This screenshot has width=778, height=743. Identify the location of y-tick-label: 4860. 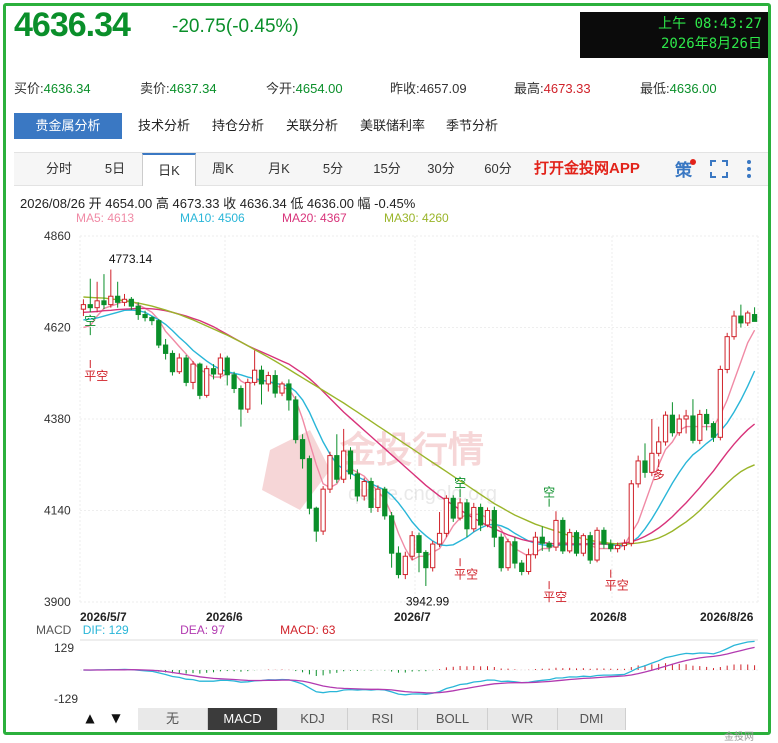
(57, 236).